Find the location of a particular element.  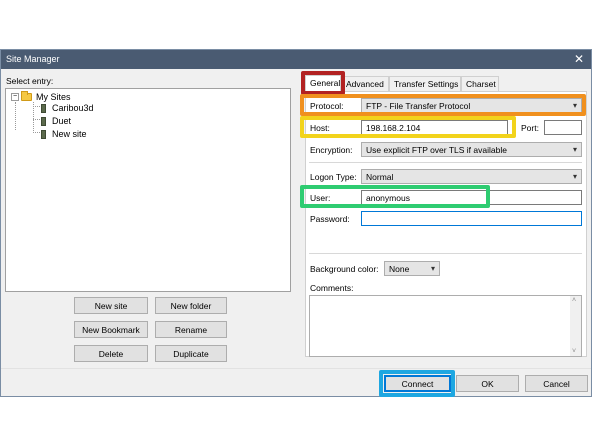

logon-type-select: Normal ▾ is located at coordinates (471, 176).